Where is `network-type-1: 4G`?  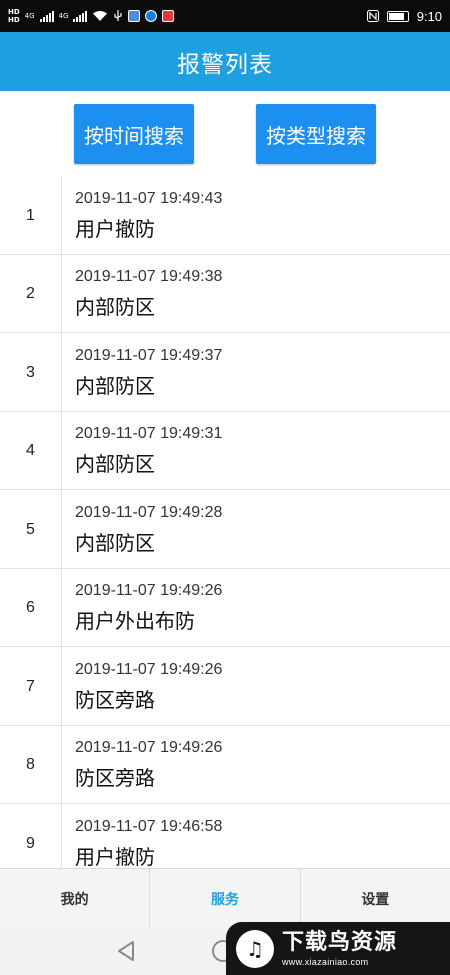 network-type-1: 4G is located at coordinates (29, 16).